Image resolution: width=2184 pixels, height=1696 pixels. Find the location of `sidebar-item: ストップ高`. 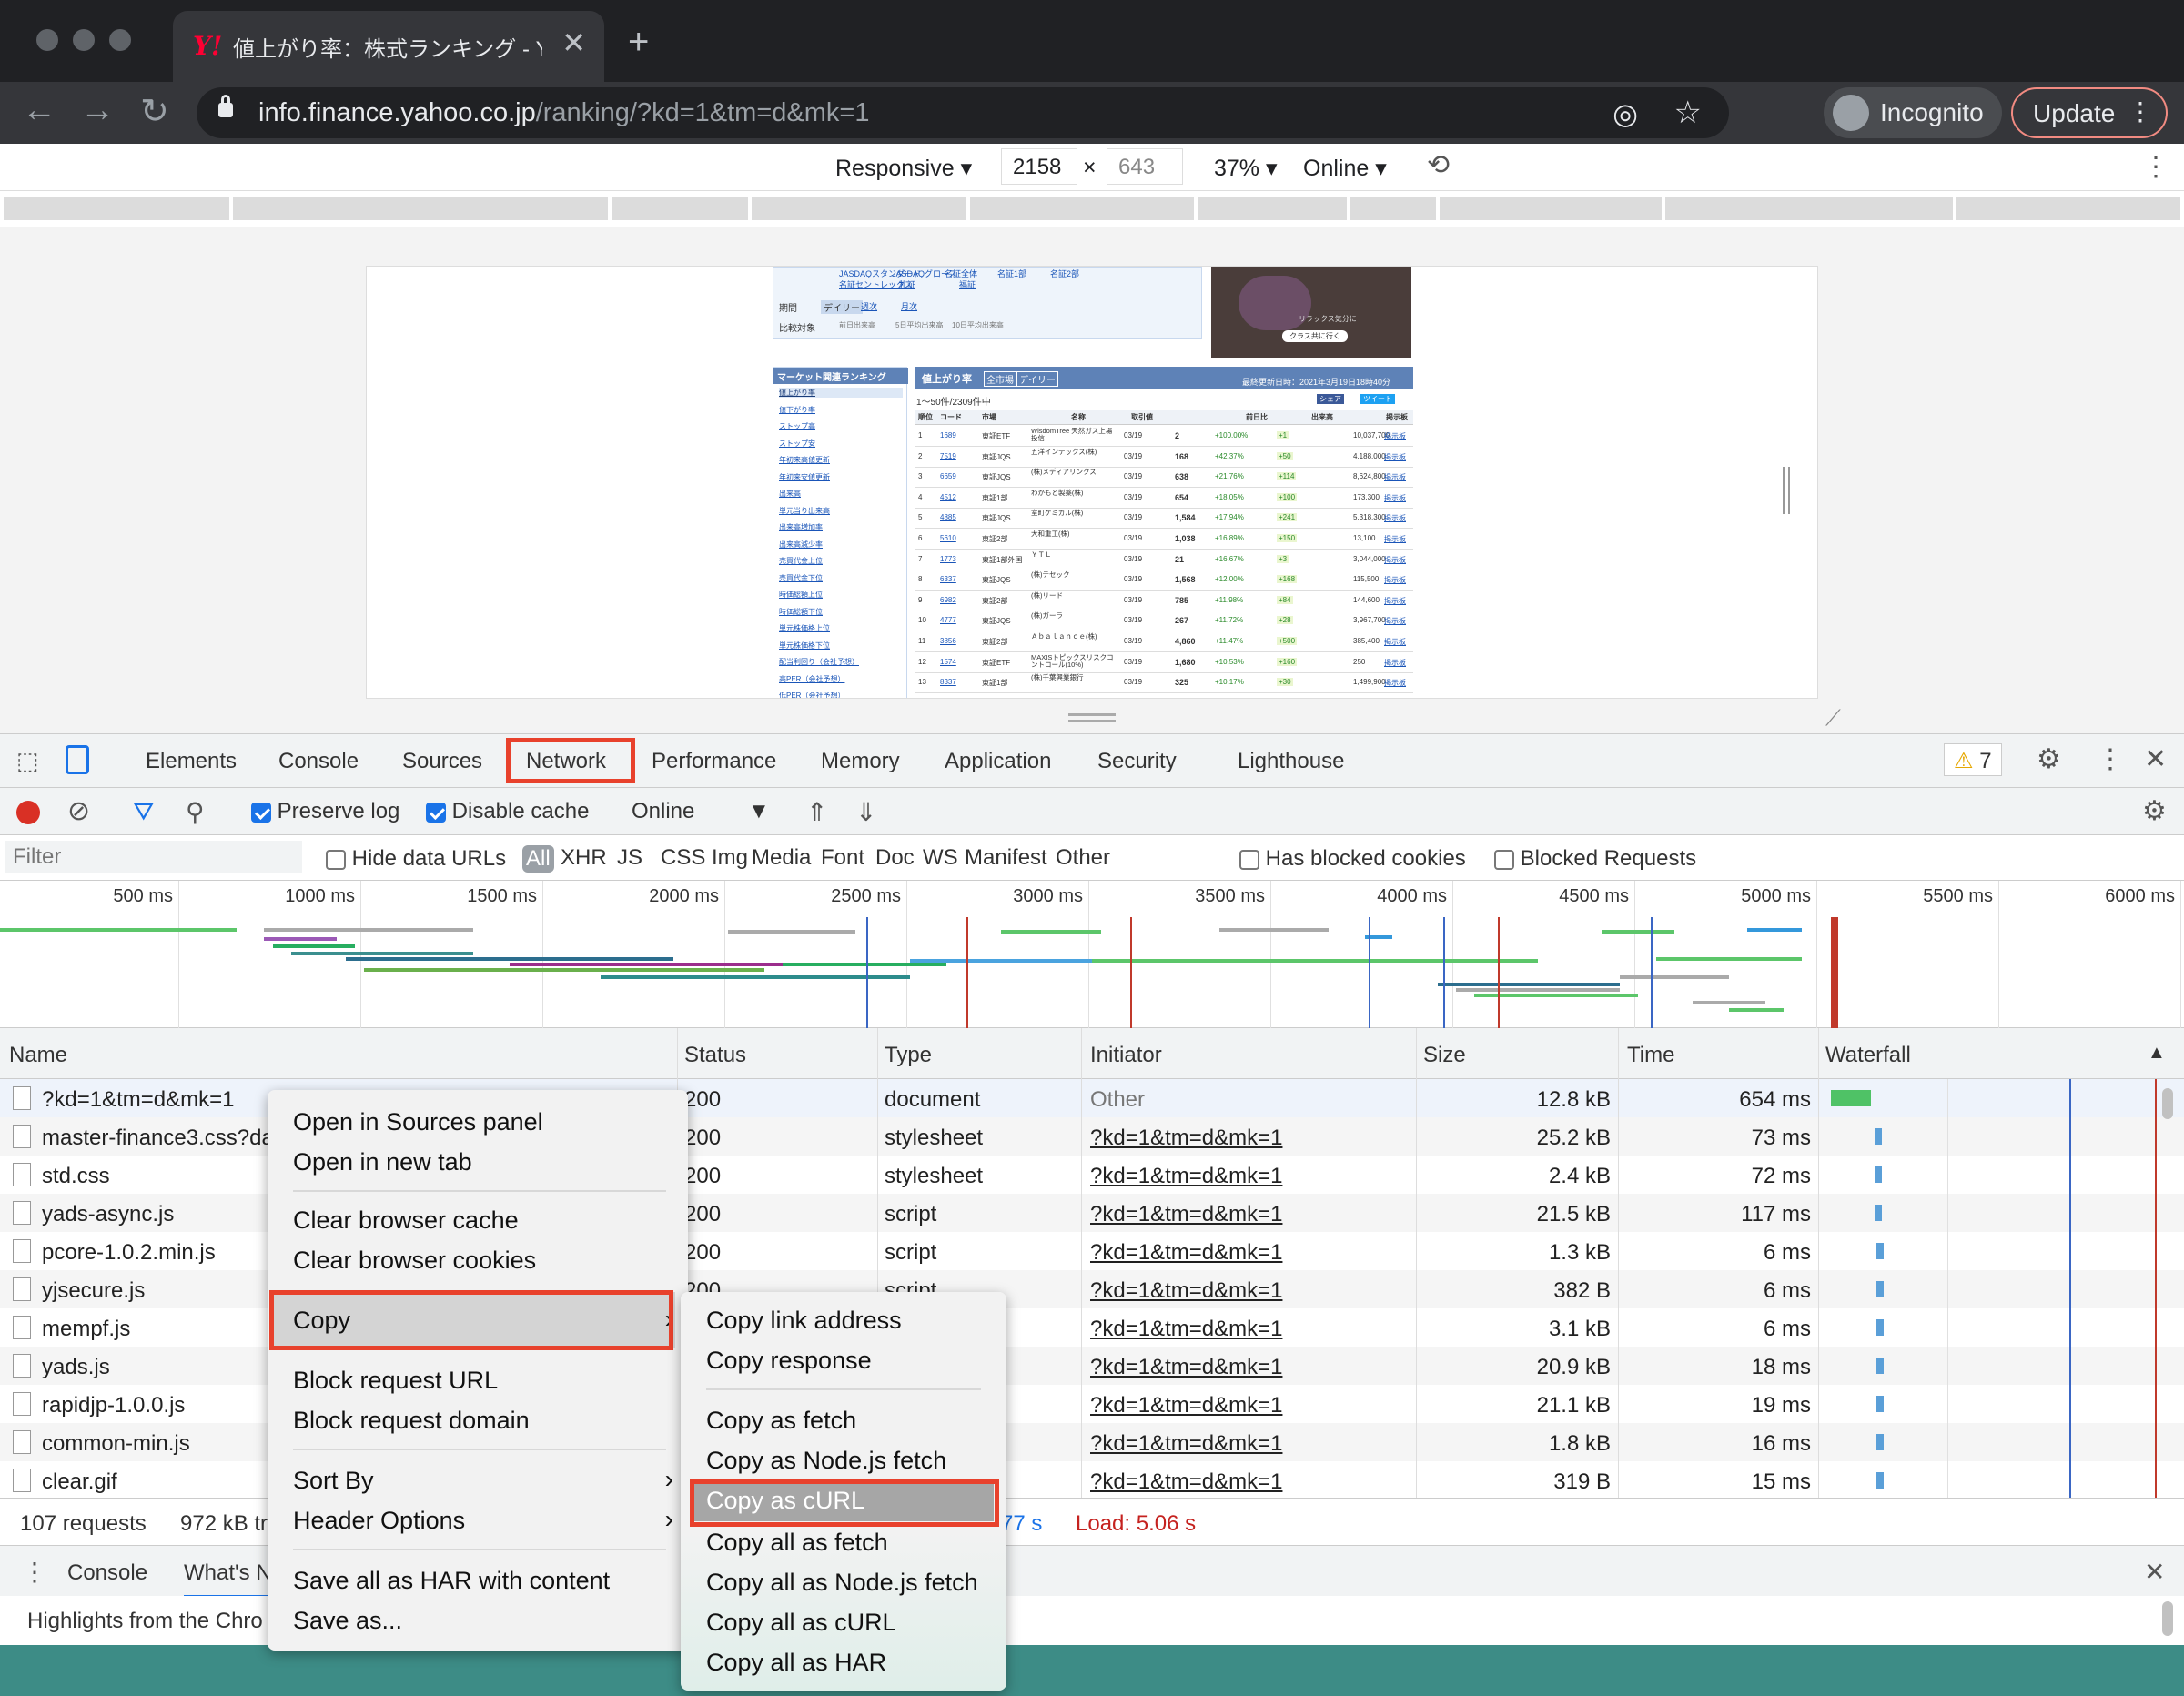

sidebar-item: ストップ高 is located at coordinates (797, 426).